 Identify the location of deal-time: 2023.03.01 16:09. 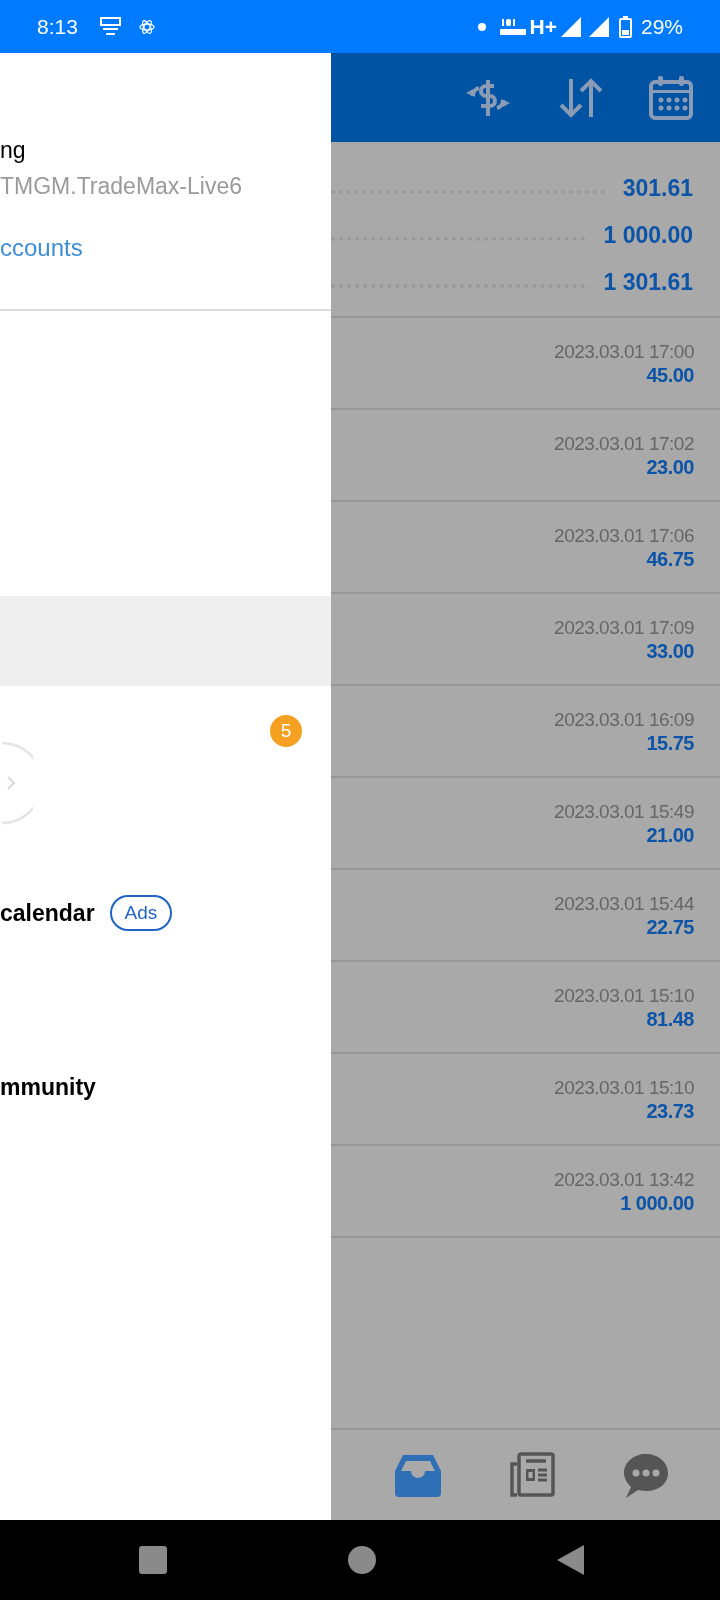
(624, 719).